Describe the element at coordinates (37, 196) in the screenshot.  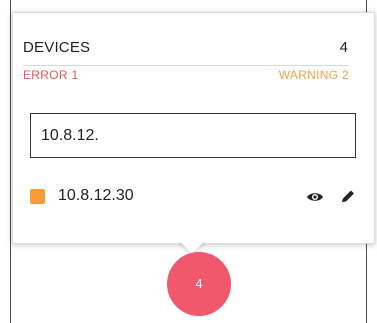
I see `device-status-indicator` at that location.